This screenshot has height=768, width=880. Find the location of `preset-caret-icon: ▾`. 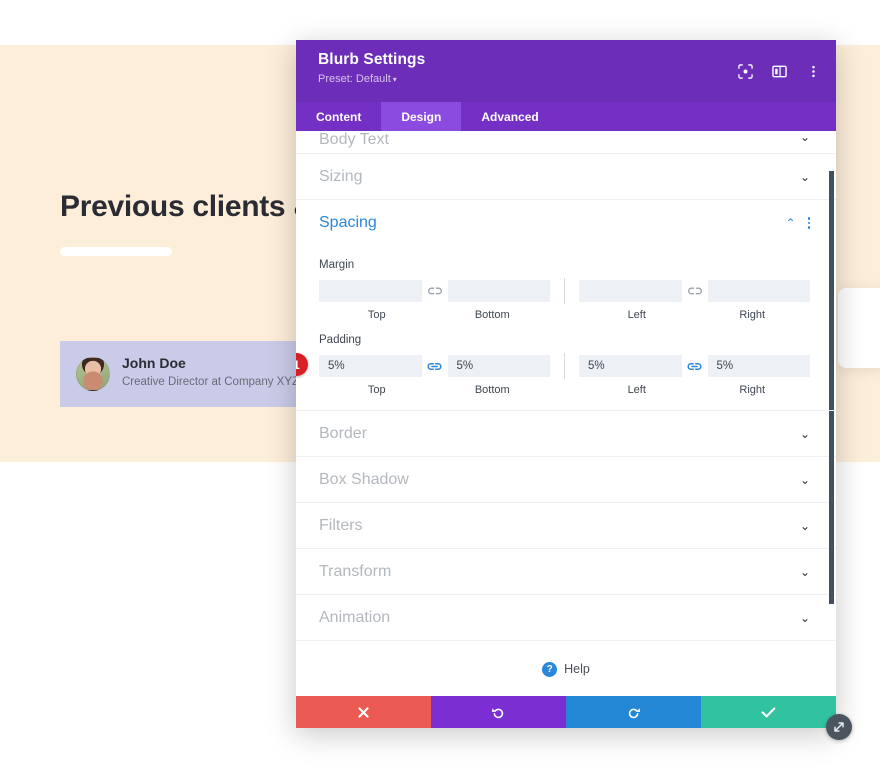

preset-caret-icon: ▾ is located at coordinates (394, 79).